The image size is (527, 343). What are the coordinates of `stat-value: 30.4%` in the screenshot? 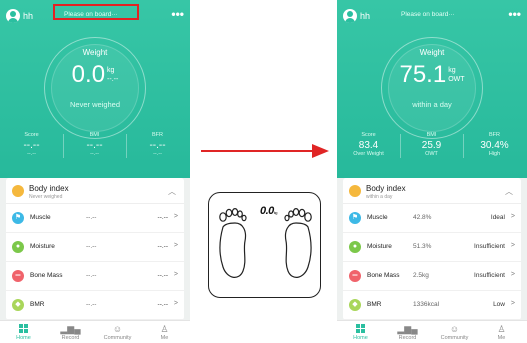 It's located at (494, 145).